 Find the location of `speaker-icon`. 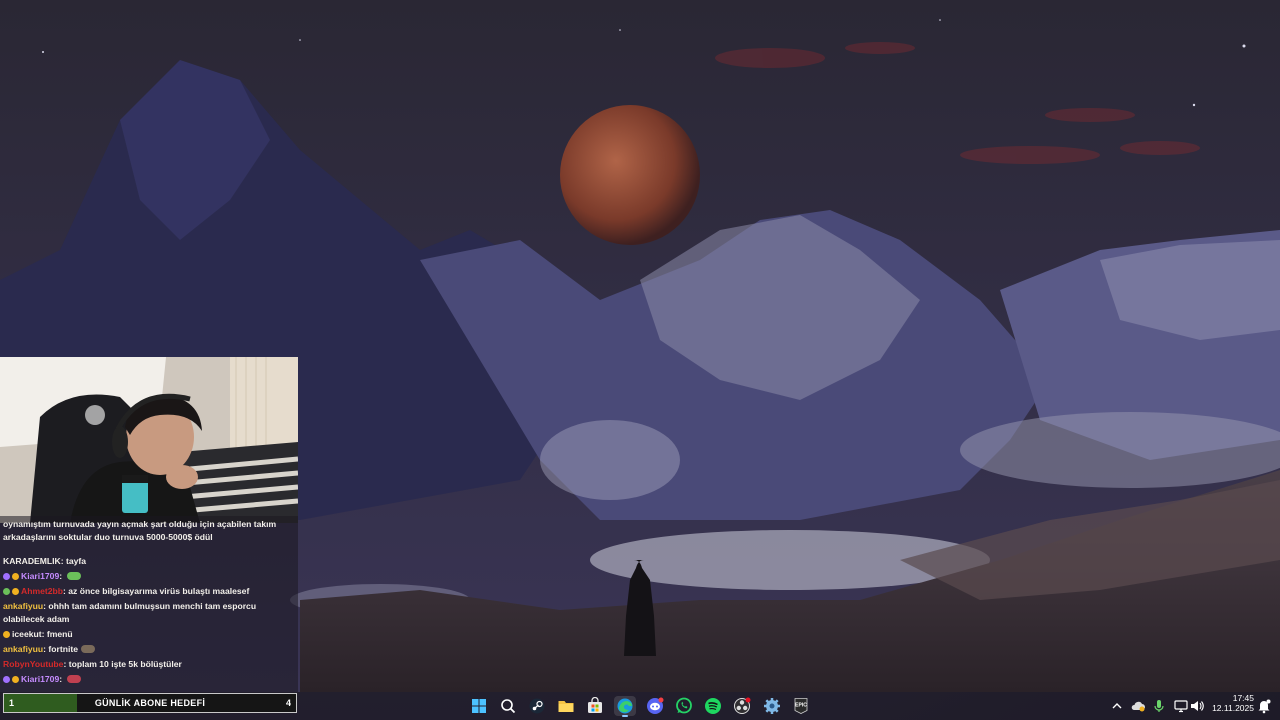

speaker-icon is located at coordinates (1197, 709).